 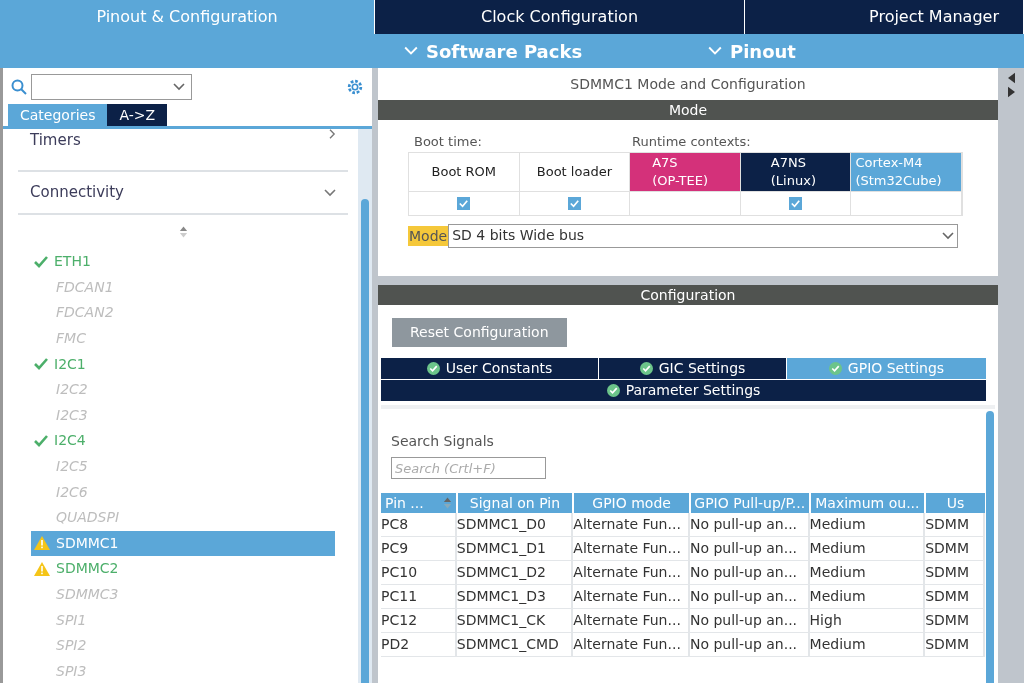 What do you see at coordinates (419, 596) in the screenshot?
I see `table-cell: PC11` at bounding box center [419, 596].